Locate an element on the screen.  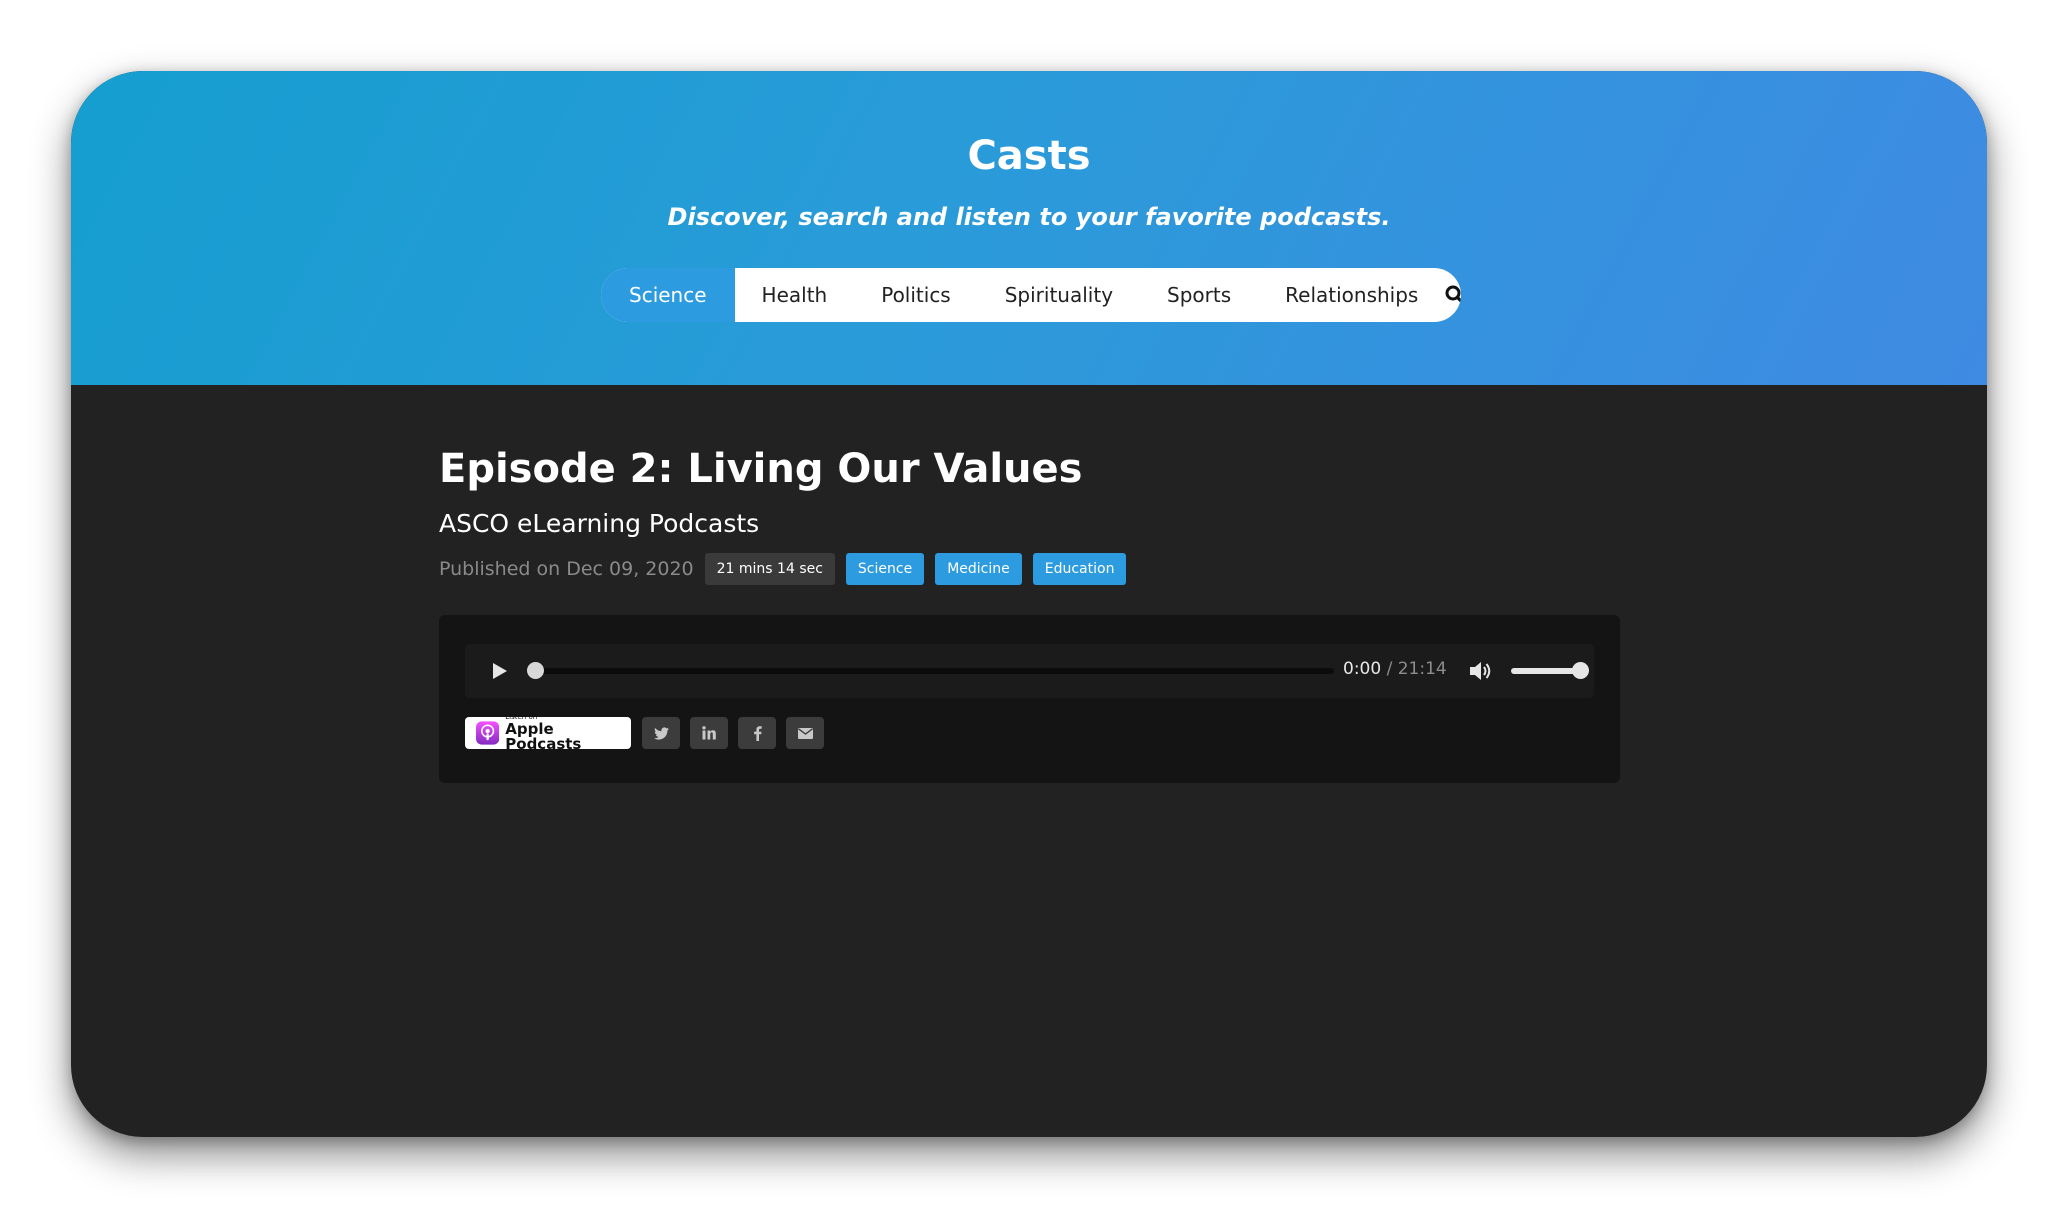
mute-button is located at coordinates (1480, 671).